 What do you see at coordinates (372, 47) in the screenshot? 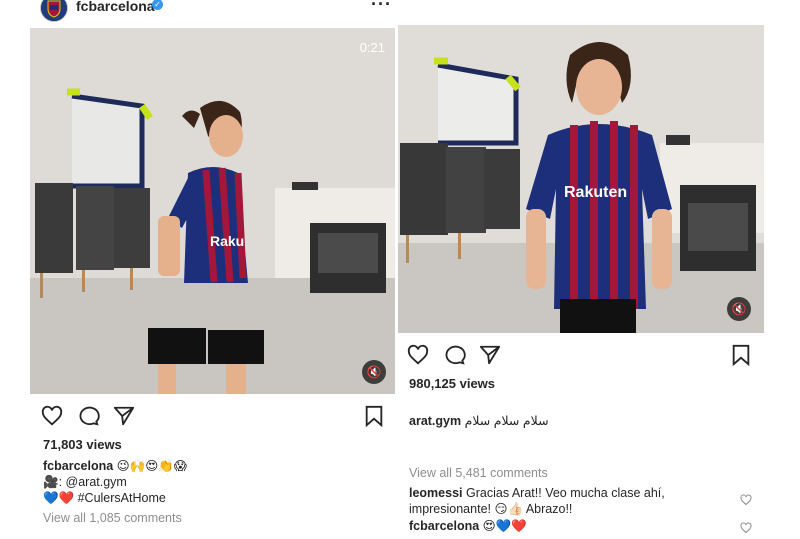
I see `video-timer: 0:21` at bounding box center [372, 47].